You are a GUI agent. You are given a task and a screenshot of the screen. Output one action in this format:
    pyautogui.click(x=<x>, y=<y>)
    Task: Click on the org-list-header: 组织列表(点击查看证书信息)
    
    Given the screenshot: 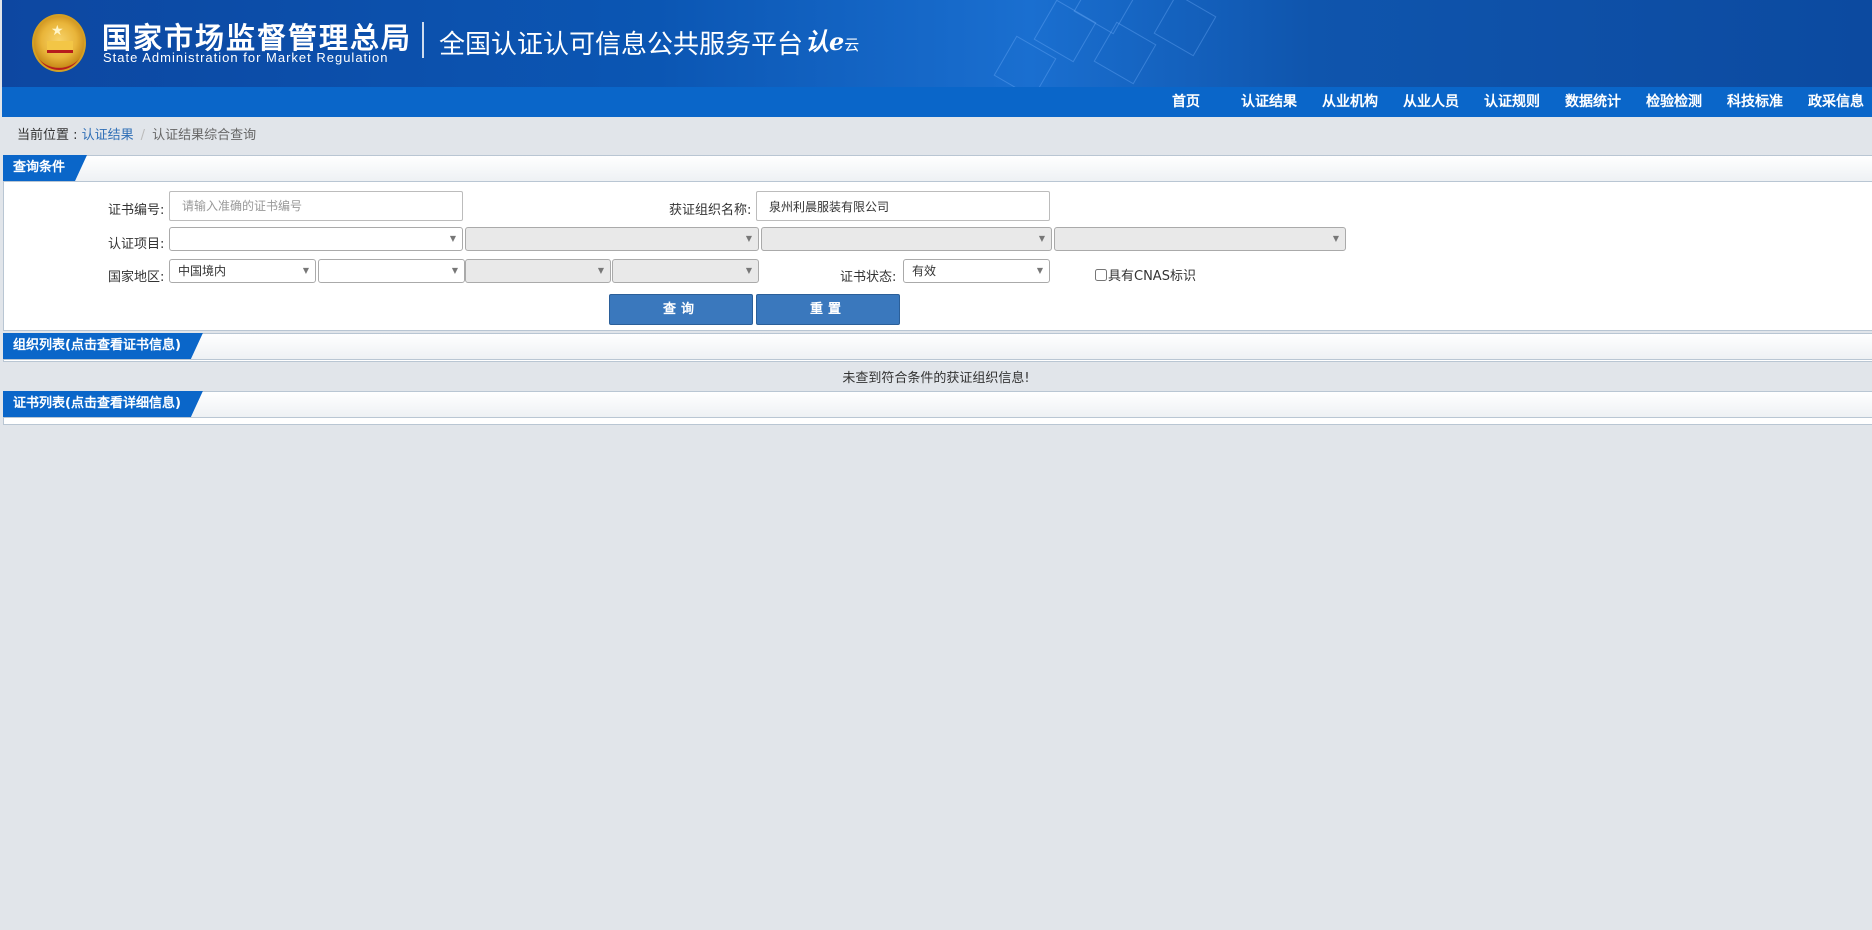 What is the action you would take?
    pyautogui.click(x=938, y=347)
    